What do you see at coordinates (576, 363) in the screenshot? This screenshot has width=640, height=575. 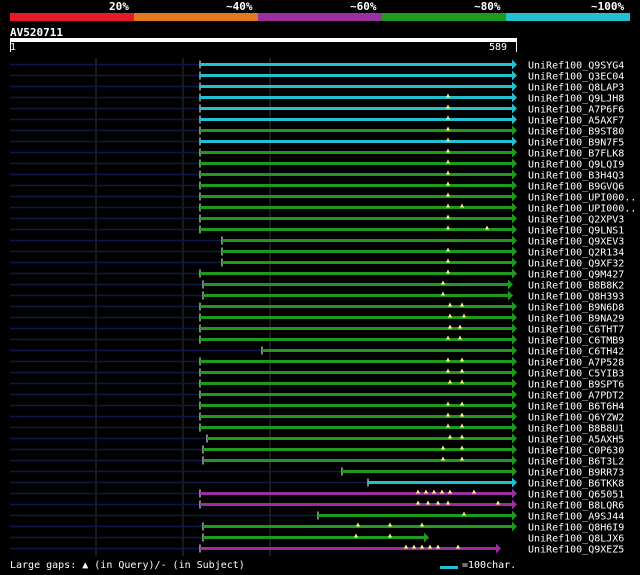 I see `hit-label: UniRef100_A7P528` at bounding box center [576, 363].